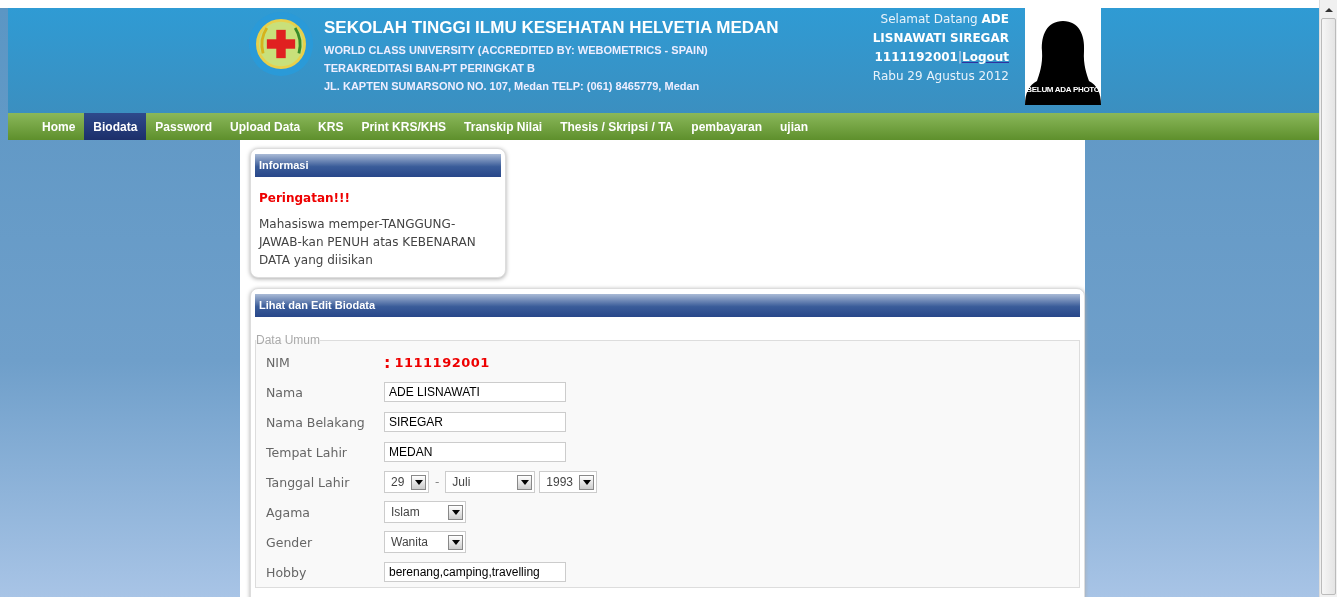 The image size is (1337, 597). What do you see at coordinates (516, 50) in the screenshot?
I see `school-info: WORLD CLASS UNIVERSITY (ACCREDITED BY: WEBOMETRICS - SPAIN)` at bounding box center [516, 50].